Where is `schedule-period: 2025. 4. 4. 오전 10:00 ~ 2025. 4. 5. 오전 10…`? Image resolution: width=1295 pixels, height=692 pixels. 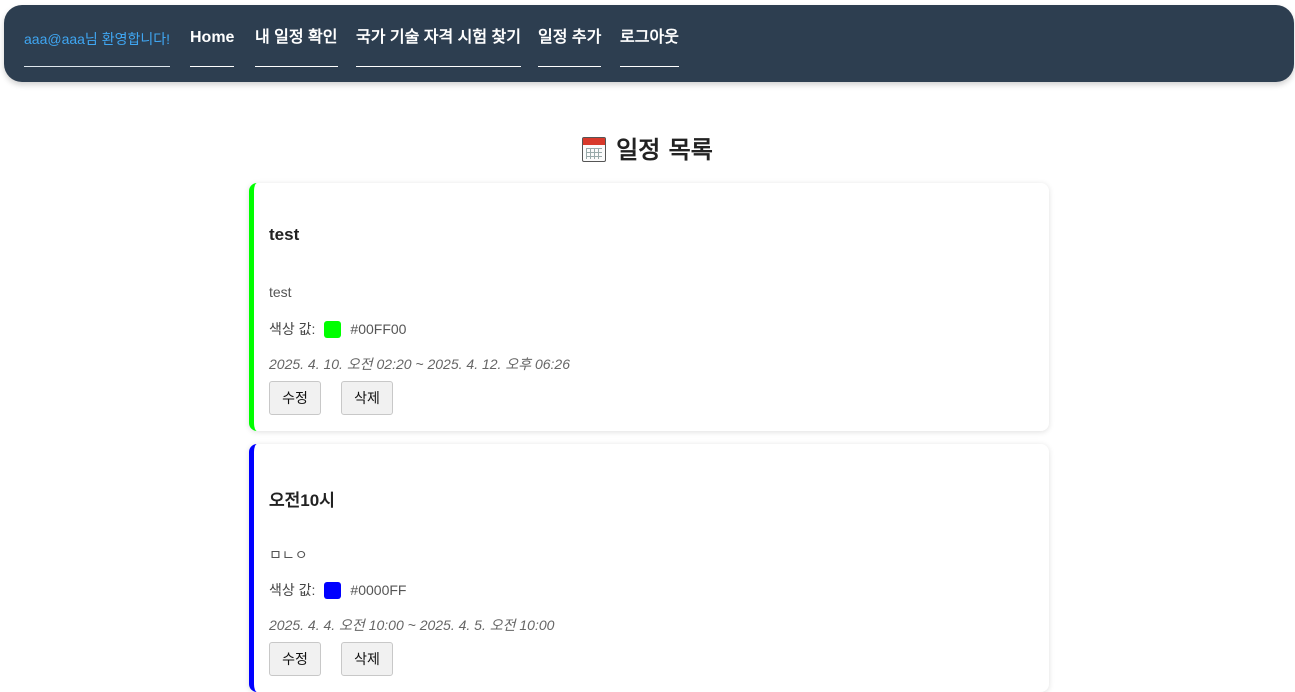 schedule-period: 2025. 4. 4. 오전 10:00 ~ 2025. 4. 5. 오전 10… is located at coordinates (412, 625).